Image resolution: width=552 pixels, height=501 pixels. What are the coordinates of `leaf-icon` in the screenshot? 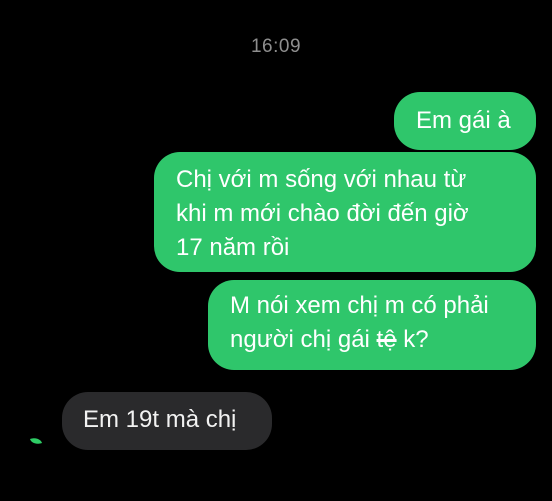 It's located at (36, 441).